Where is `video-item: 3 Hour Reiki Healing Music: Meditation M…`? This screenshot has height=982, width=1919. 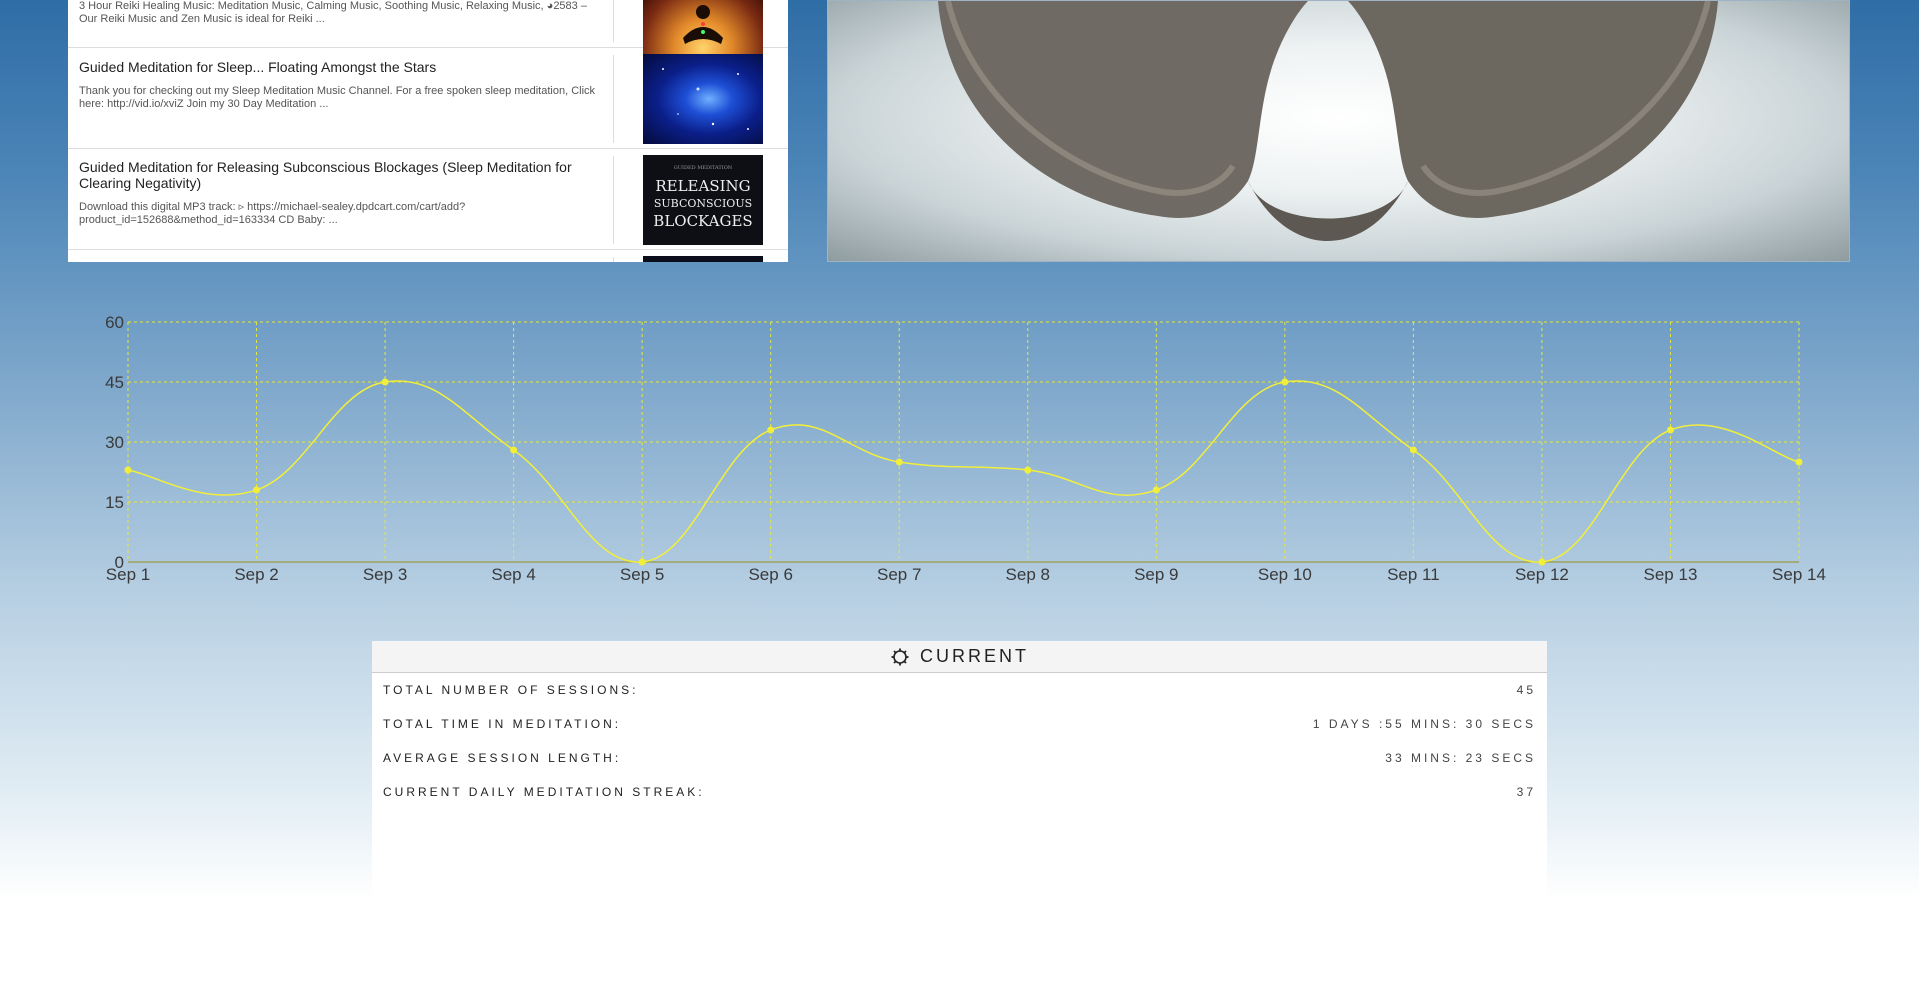
video-item: 3 Hour Reiki Healing Music: Meditation M… is located at coordinates (428, 42).